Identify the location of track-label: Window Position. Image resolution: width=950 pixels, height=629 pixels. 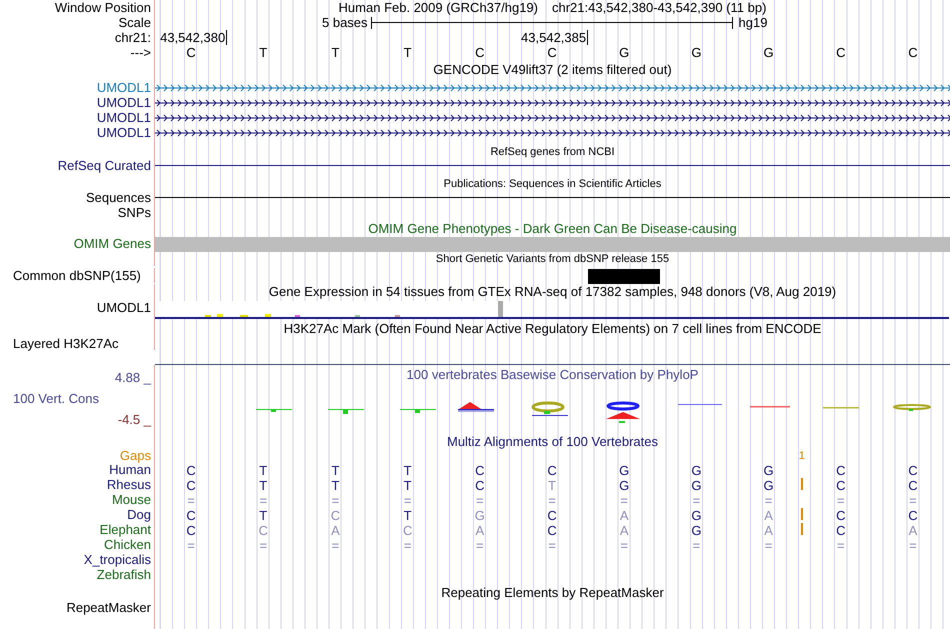
(77, 7).